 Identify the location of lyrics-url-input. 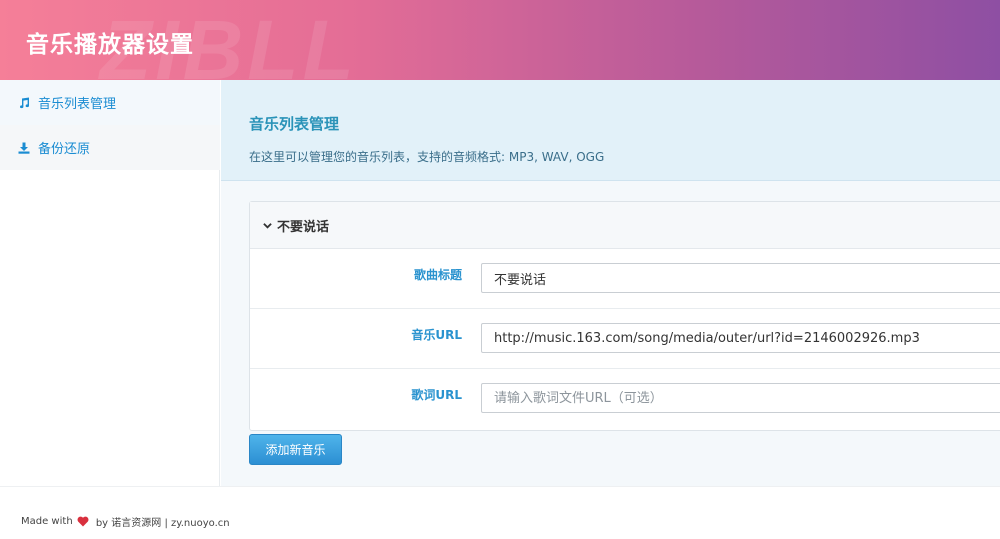
(740, 398).